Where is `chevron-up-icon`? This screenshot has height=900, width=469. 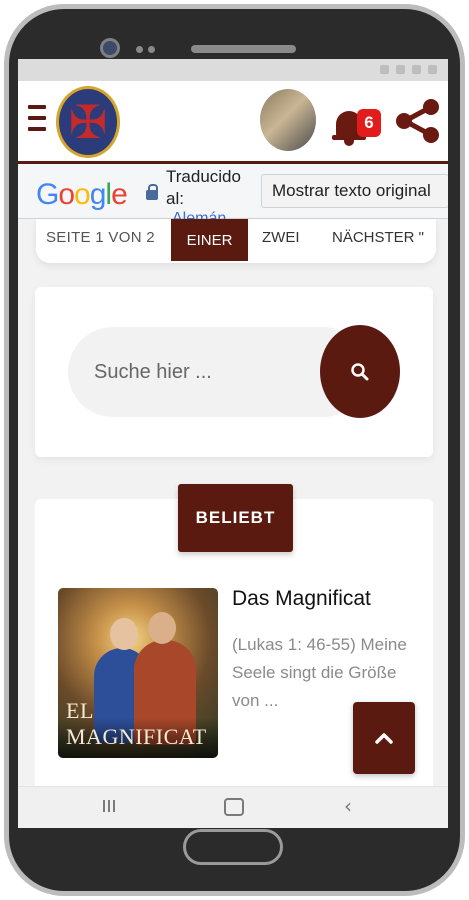
chevron-up-icon is located at coordinates (384, 738).